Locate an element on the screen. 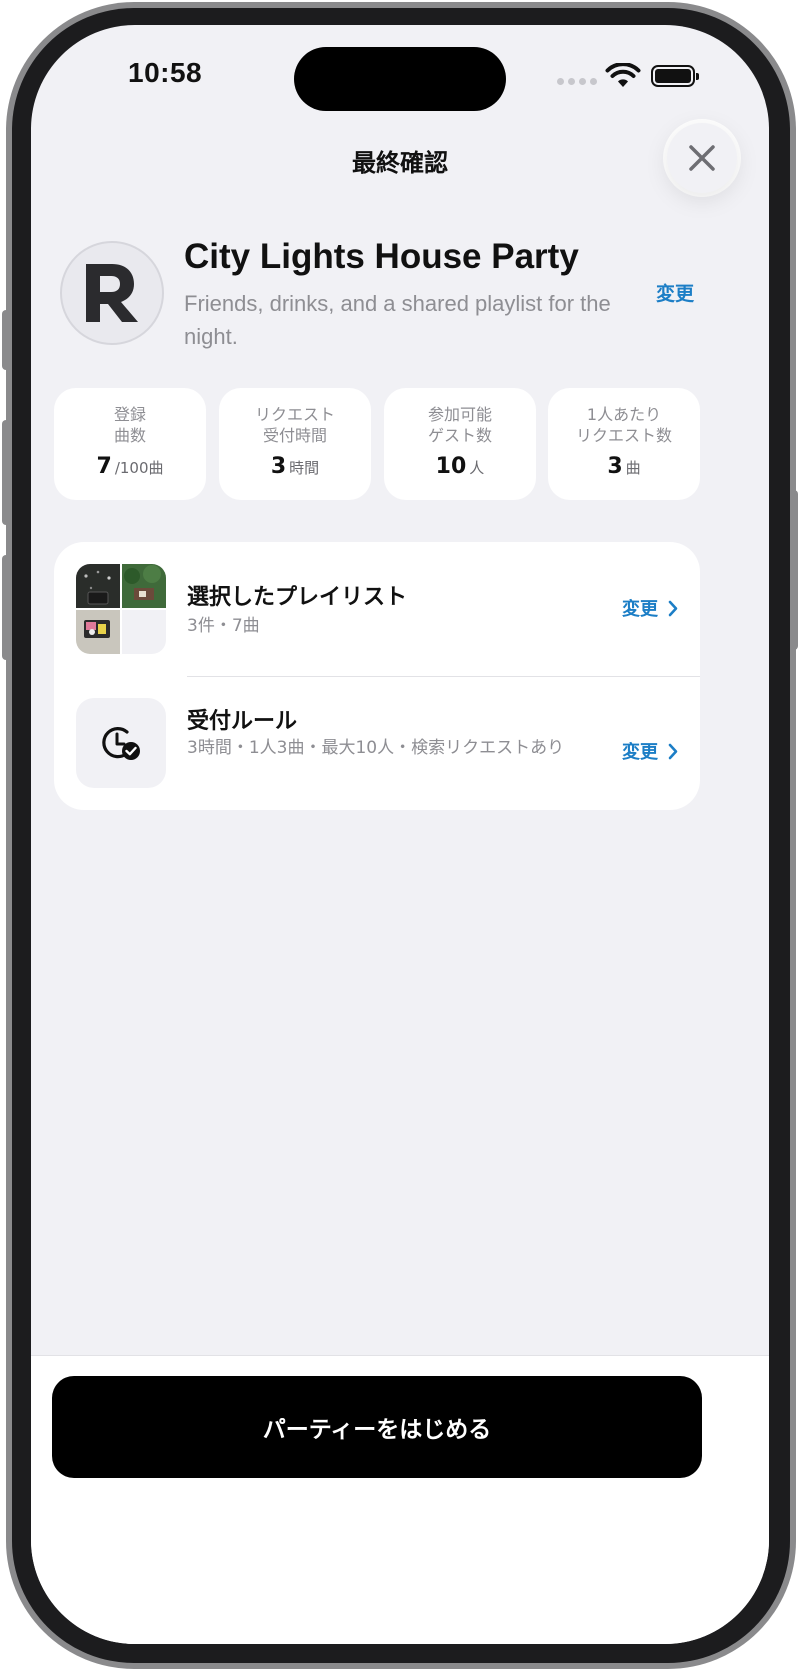 The image size is (800, 1671). rules-icon-box is located at coordinates (121, 743).